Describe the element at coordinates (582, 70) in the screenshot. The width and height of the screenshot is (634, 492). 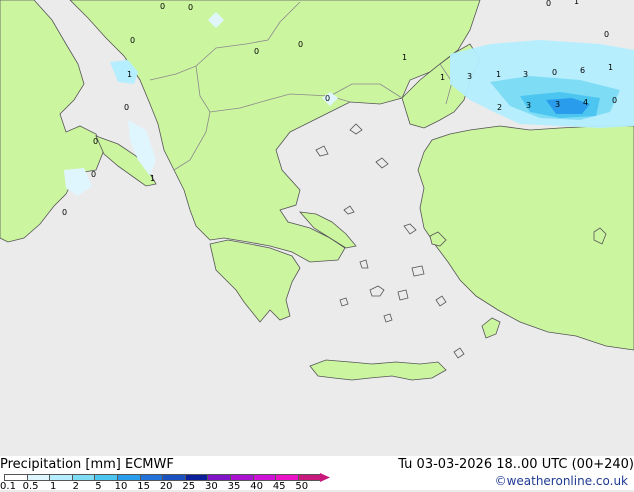
I see `point-label: 6` at that location.